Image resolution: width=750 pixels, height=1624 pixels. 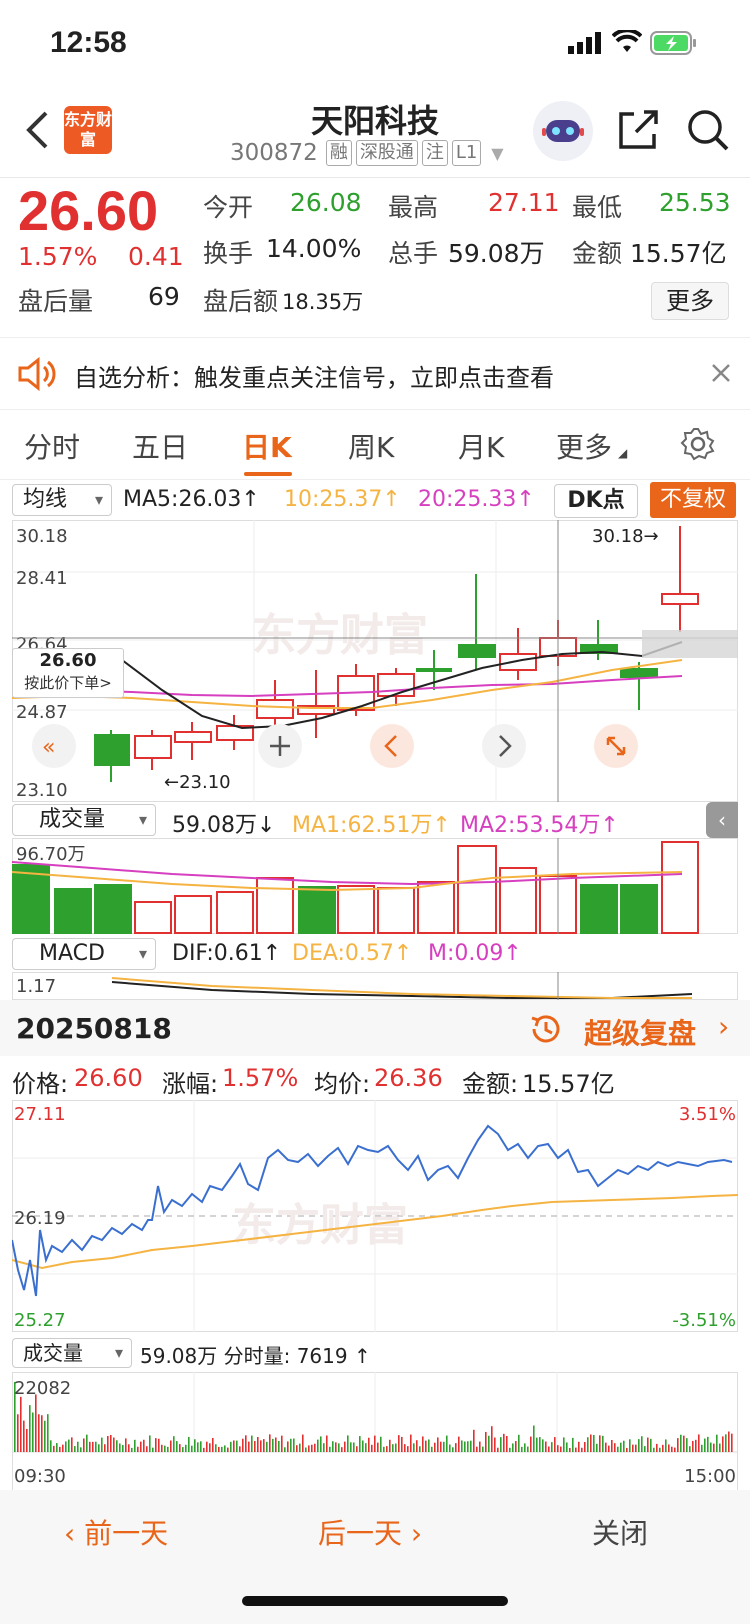 I want to click on no-adjust-button: 不复权, so click(x=693, y=500).